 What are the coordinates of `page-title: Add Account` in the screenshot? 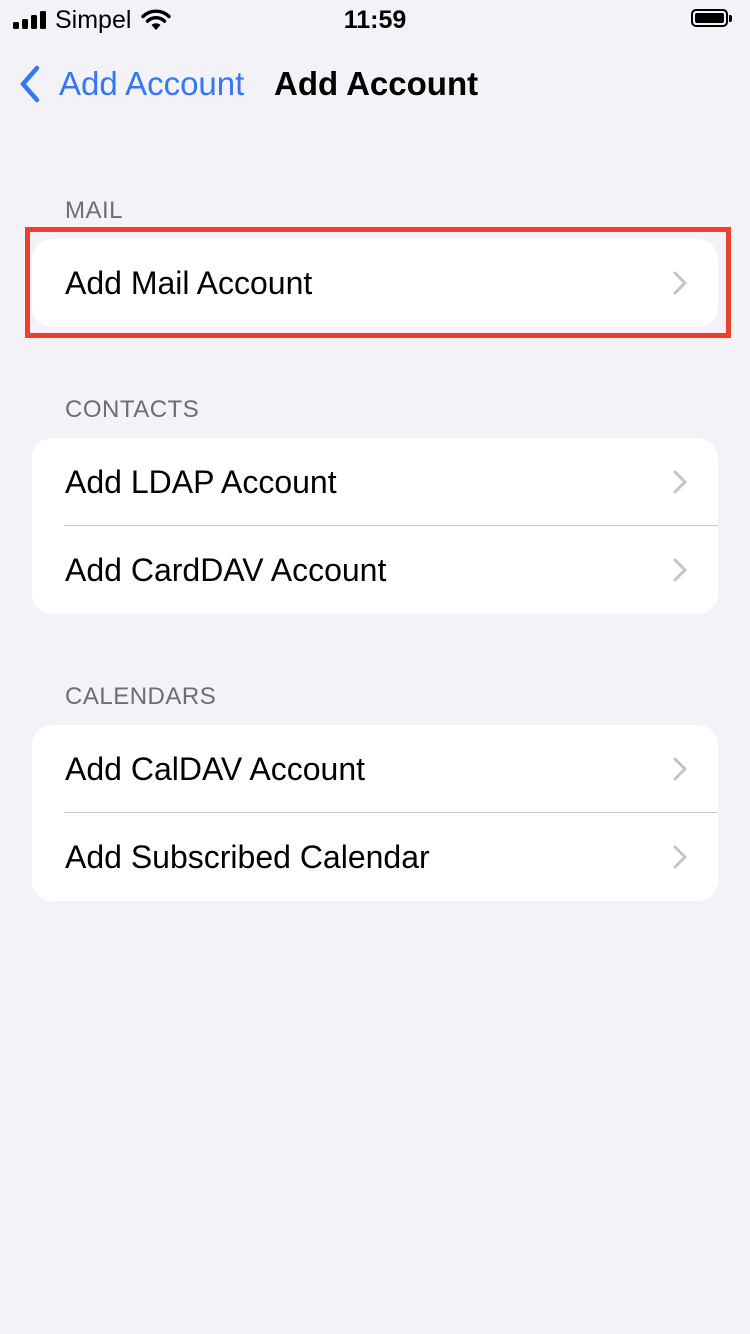 It's located at (376, 83).